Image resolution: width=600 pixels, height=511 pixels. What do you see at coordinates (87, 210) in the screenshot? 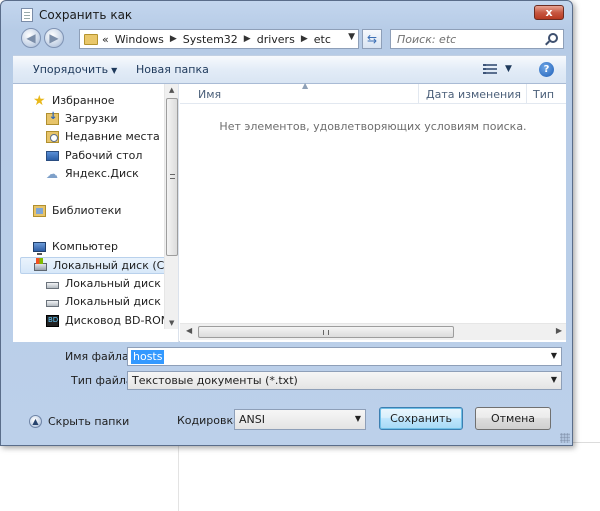
I see `sidebar-item-label: Библиотеки` at bounding box center [87, 210].